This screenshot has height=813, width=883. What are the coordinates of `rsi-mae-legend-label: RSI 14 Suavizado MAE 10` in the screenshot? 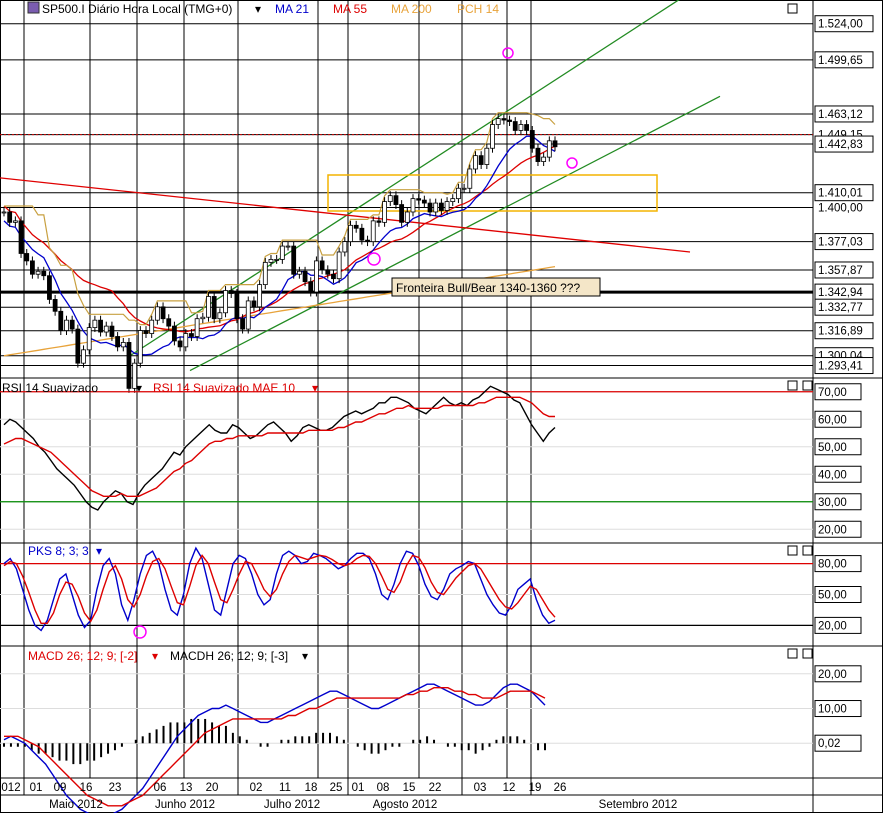 It's located at (224, 388).